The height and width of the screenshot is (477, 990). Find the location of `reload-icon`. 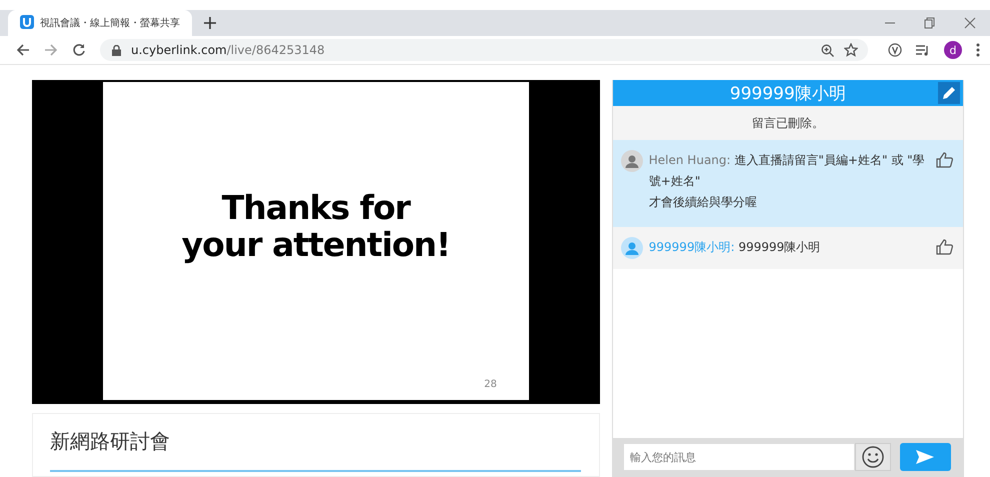

reload-icon is located at coordinates (79, 50).